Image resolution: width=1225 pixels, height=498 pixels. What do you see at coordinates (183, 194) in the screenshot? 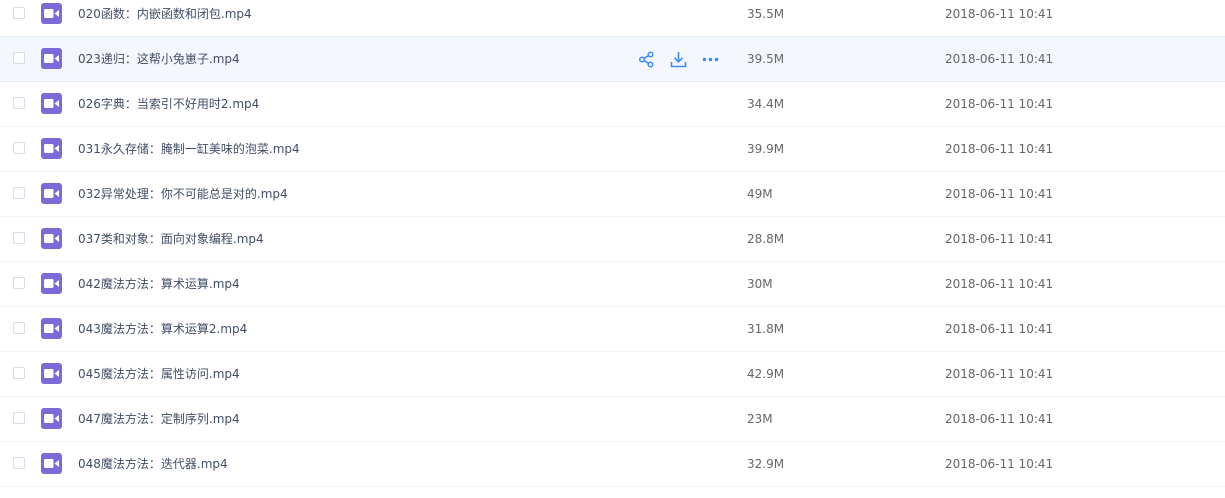
I see `file-name: 032异常处理：你不可能总是对的.mp4` at bounding box center [183, 194].